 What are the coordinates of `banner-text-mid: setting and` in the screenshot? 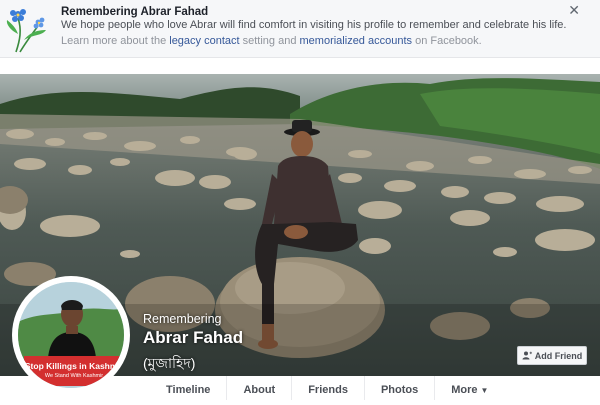 It's located at (269, 41).